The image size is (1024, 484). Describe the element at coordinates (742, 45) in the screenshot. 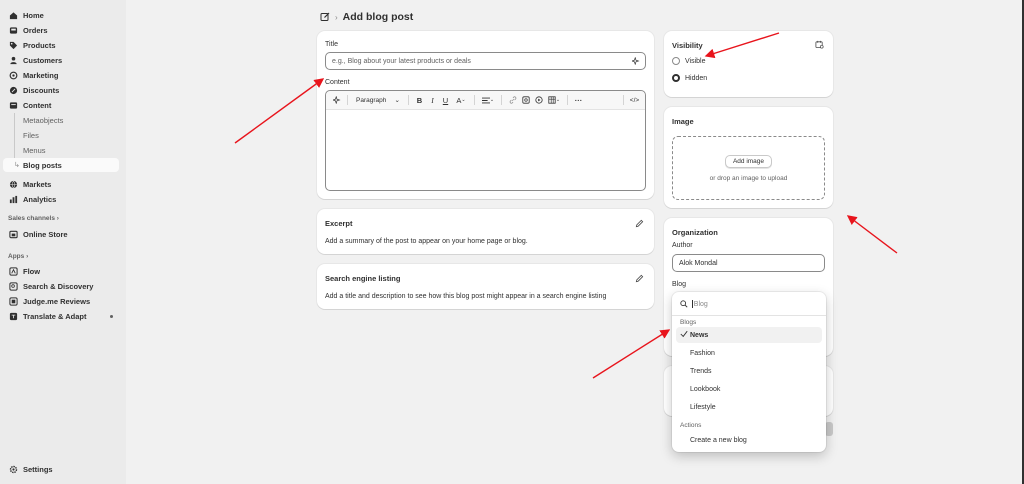

I see `arrow-to-visibility` at that location.